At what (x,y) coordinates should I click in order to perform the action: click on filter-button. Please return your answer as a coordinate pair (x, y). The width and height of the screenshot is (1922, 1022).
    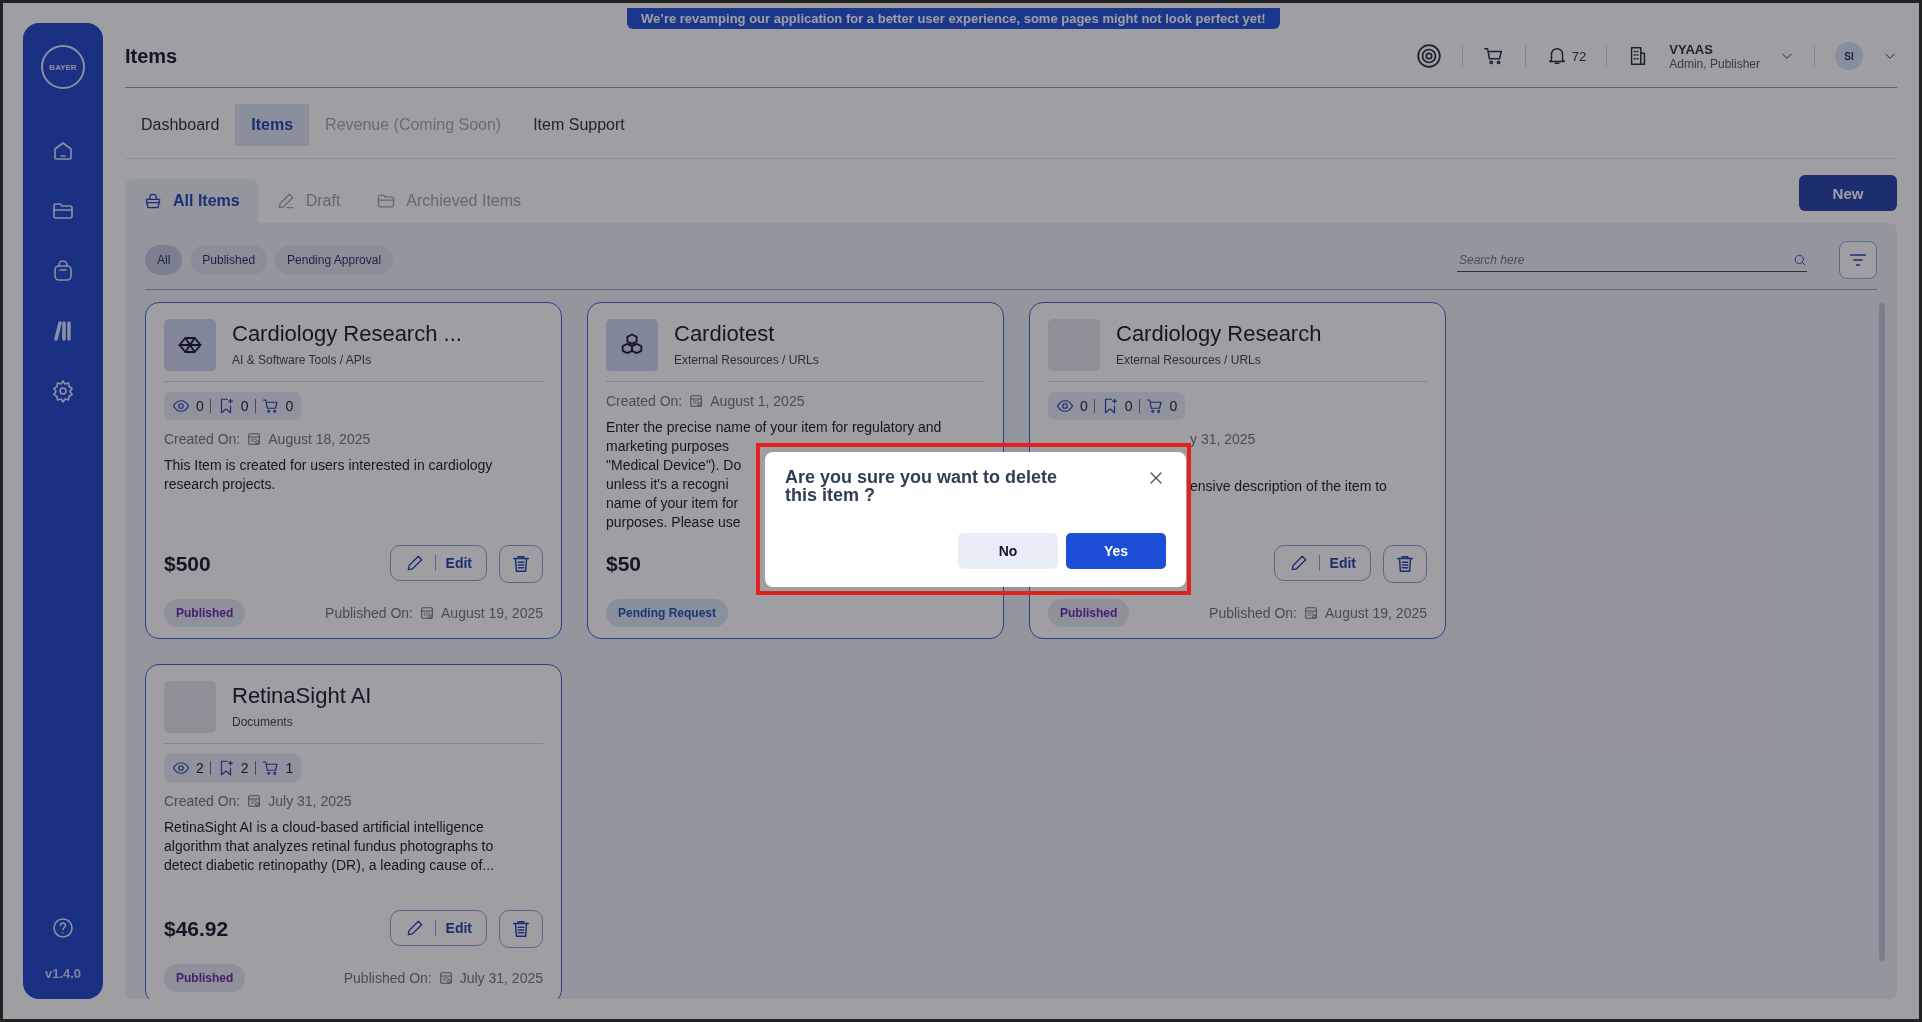
    Looking at the image, I should click on (1858, 260).